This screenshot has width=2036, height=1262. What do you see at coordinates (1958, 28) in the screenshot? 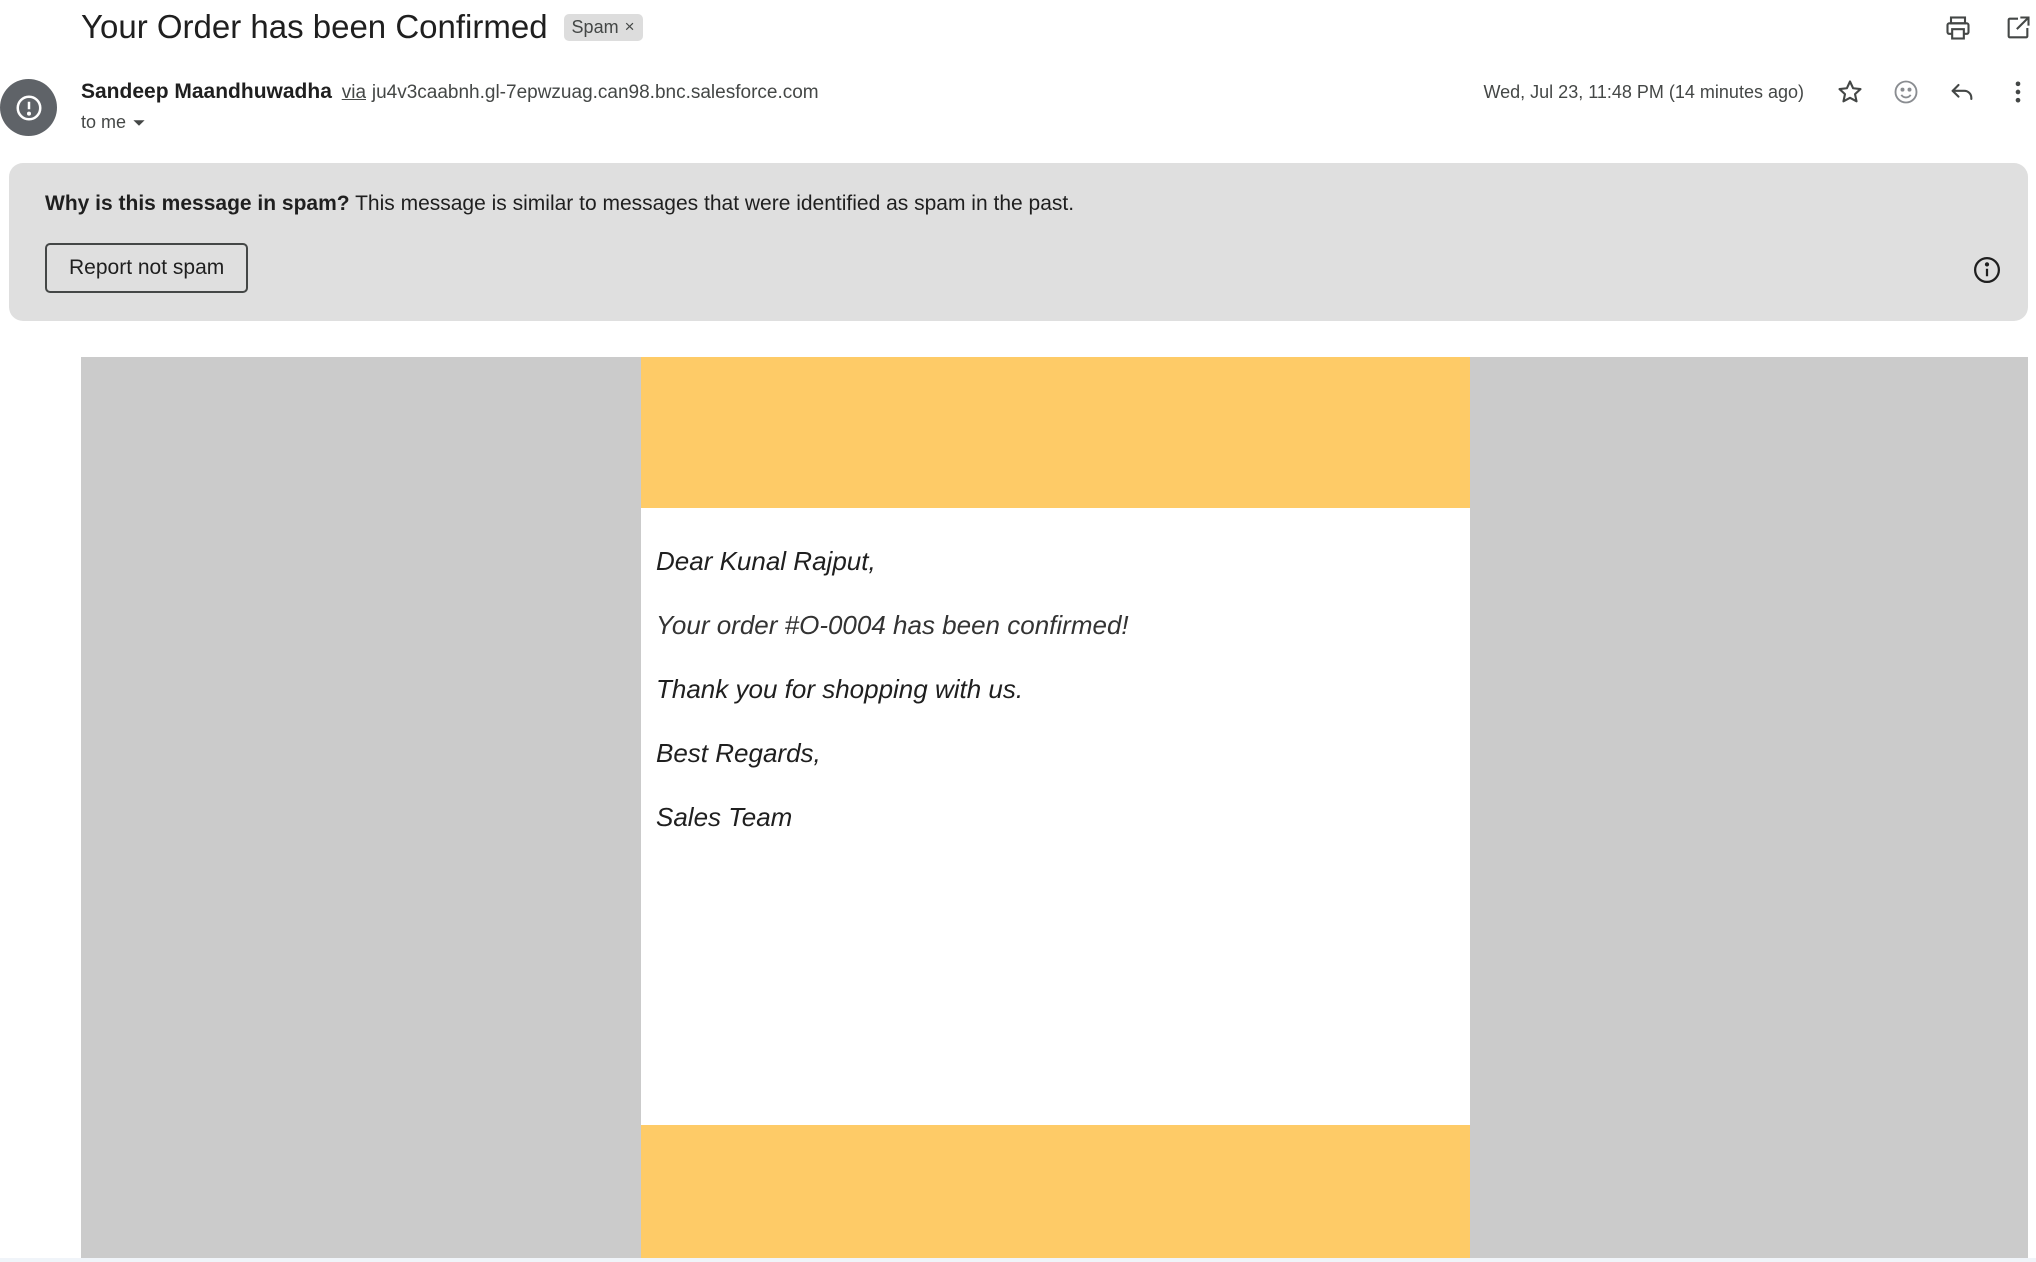
I see `print-icon` at bounding box center [1958, 28].